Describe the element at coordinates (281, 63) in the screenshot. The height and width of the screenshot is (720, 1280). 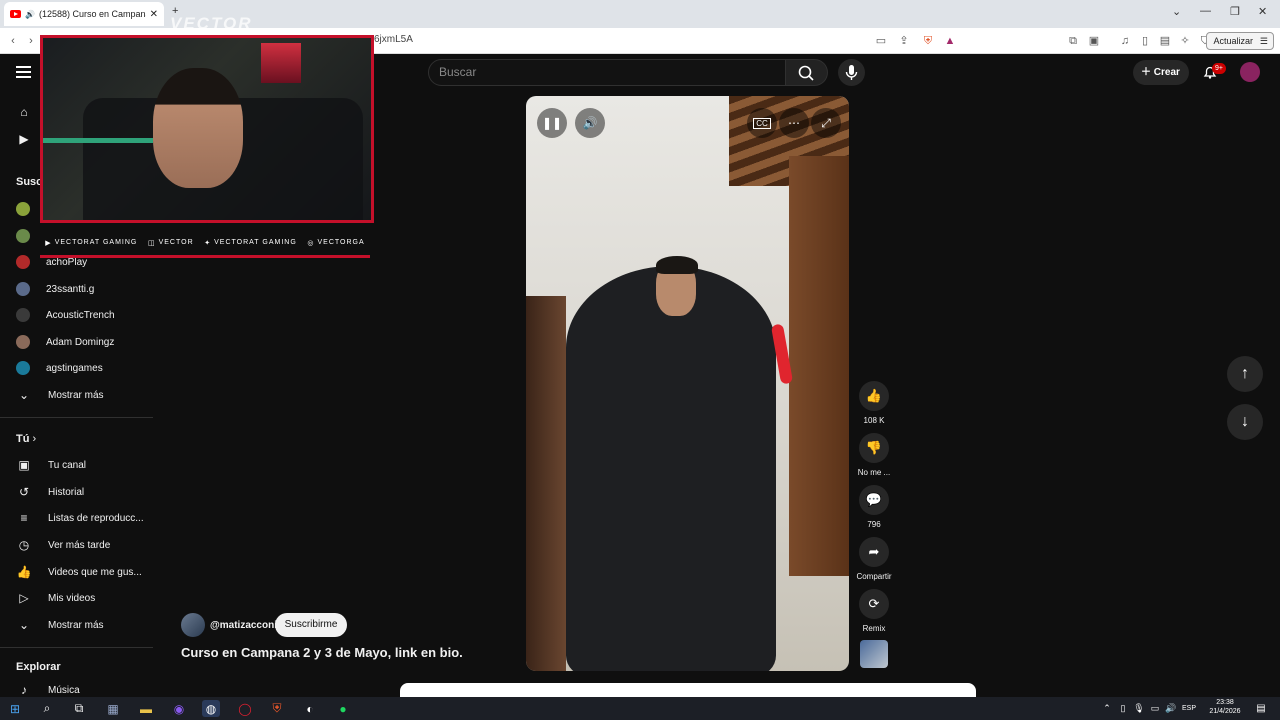
I see `arcade-machine` at that location.